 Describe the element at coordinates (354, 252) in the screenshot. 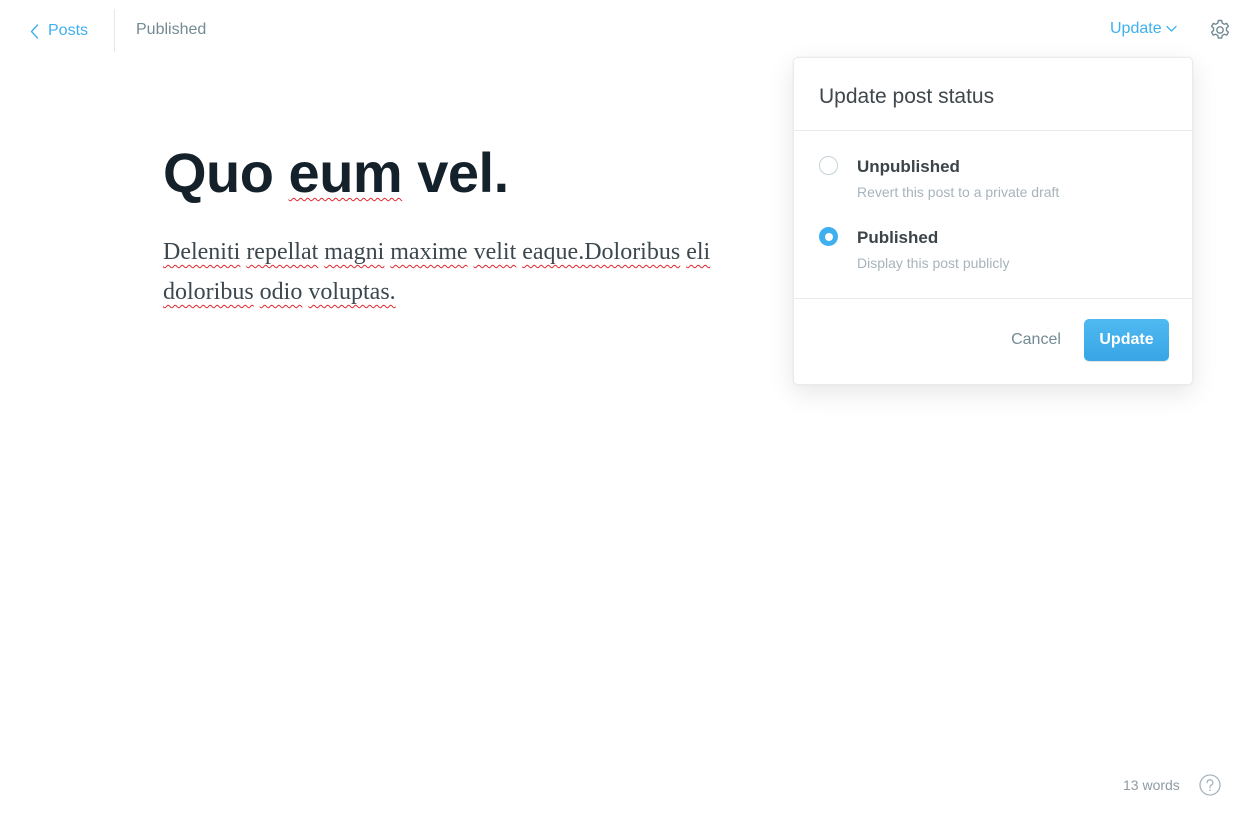

I see `body-word: magni` at that location.